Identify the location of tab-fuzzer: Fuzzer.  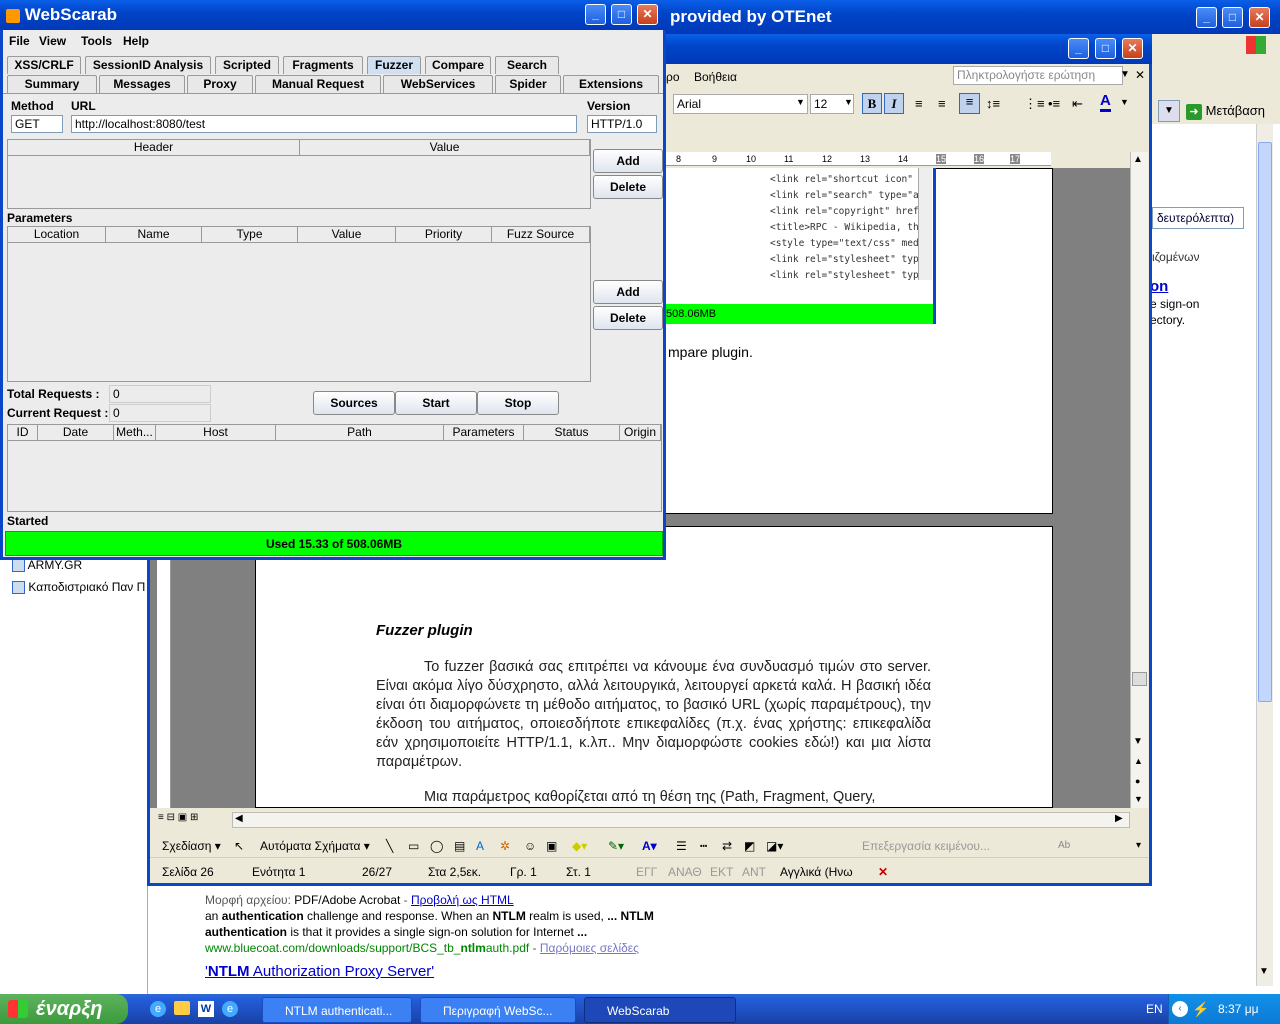
(394, 65).